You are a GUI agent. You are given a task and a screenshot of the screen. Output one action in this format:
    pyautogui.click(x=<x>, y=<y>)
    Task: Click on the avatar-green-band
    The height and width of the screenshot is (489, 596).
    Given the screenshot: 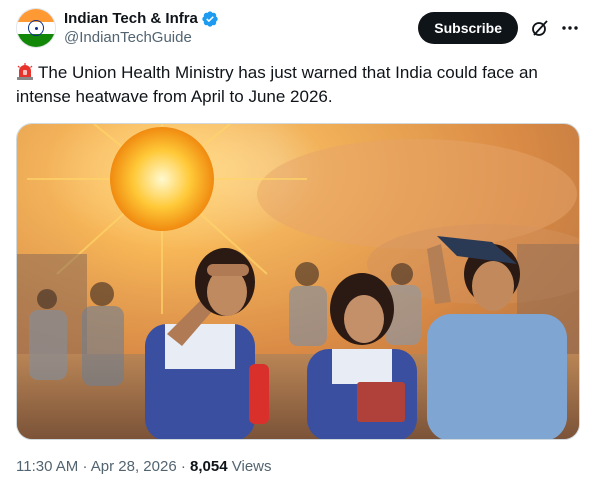 What is the action you would take?
    pyautogui.click(x=36, y=40)
    